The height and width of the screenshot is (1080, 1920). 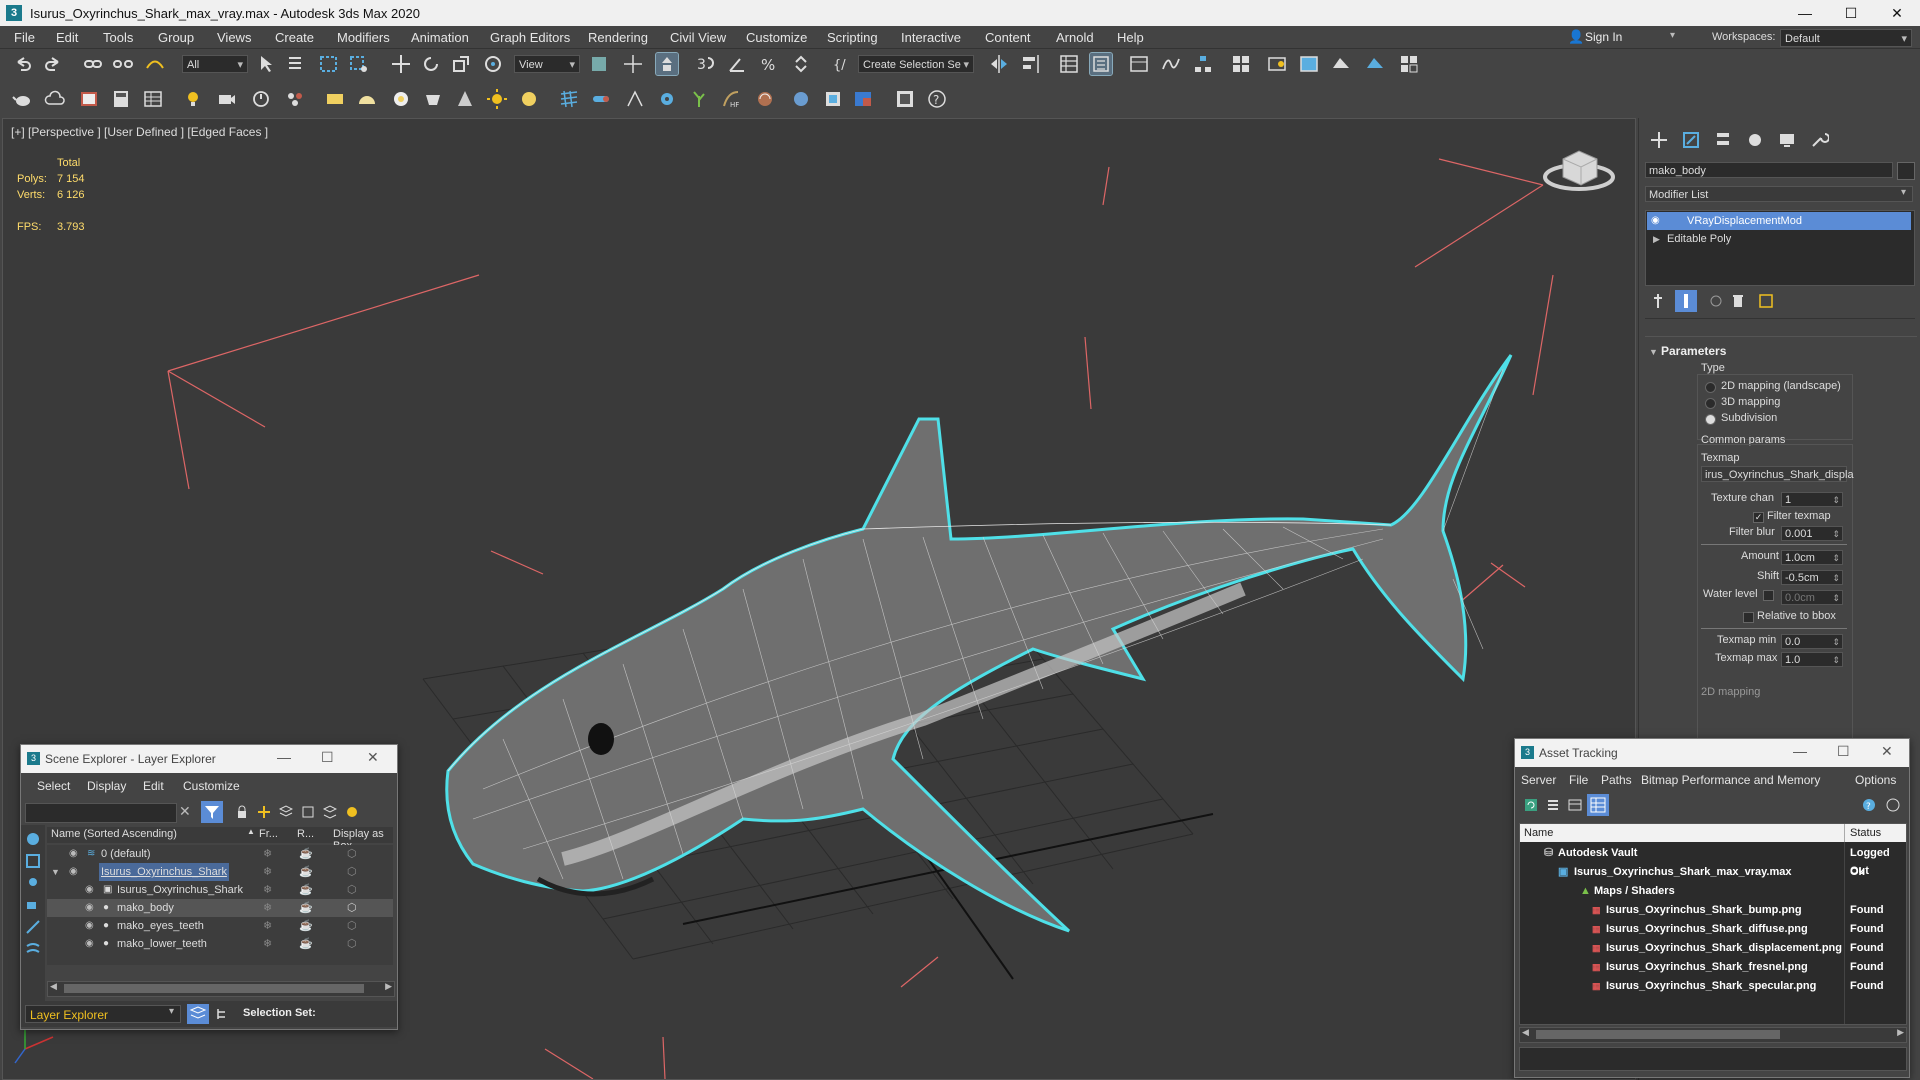 What do you see at coordinates (55, 872) in the screenshot?
I see `collapse-arrow-icon: ▼` at bounding box center [55, 872].